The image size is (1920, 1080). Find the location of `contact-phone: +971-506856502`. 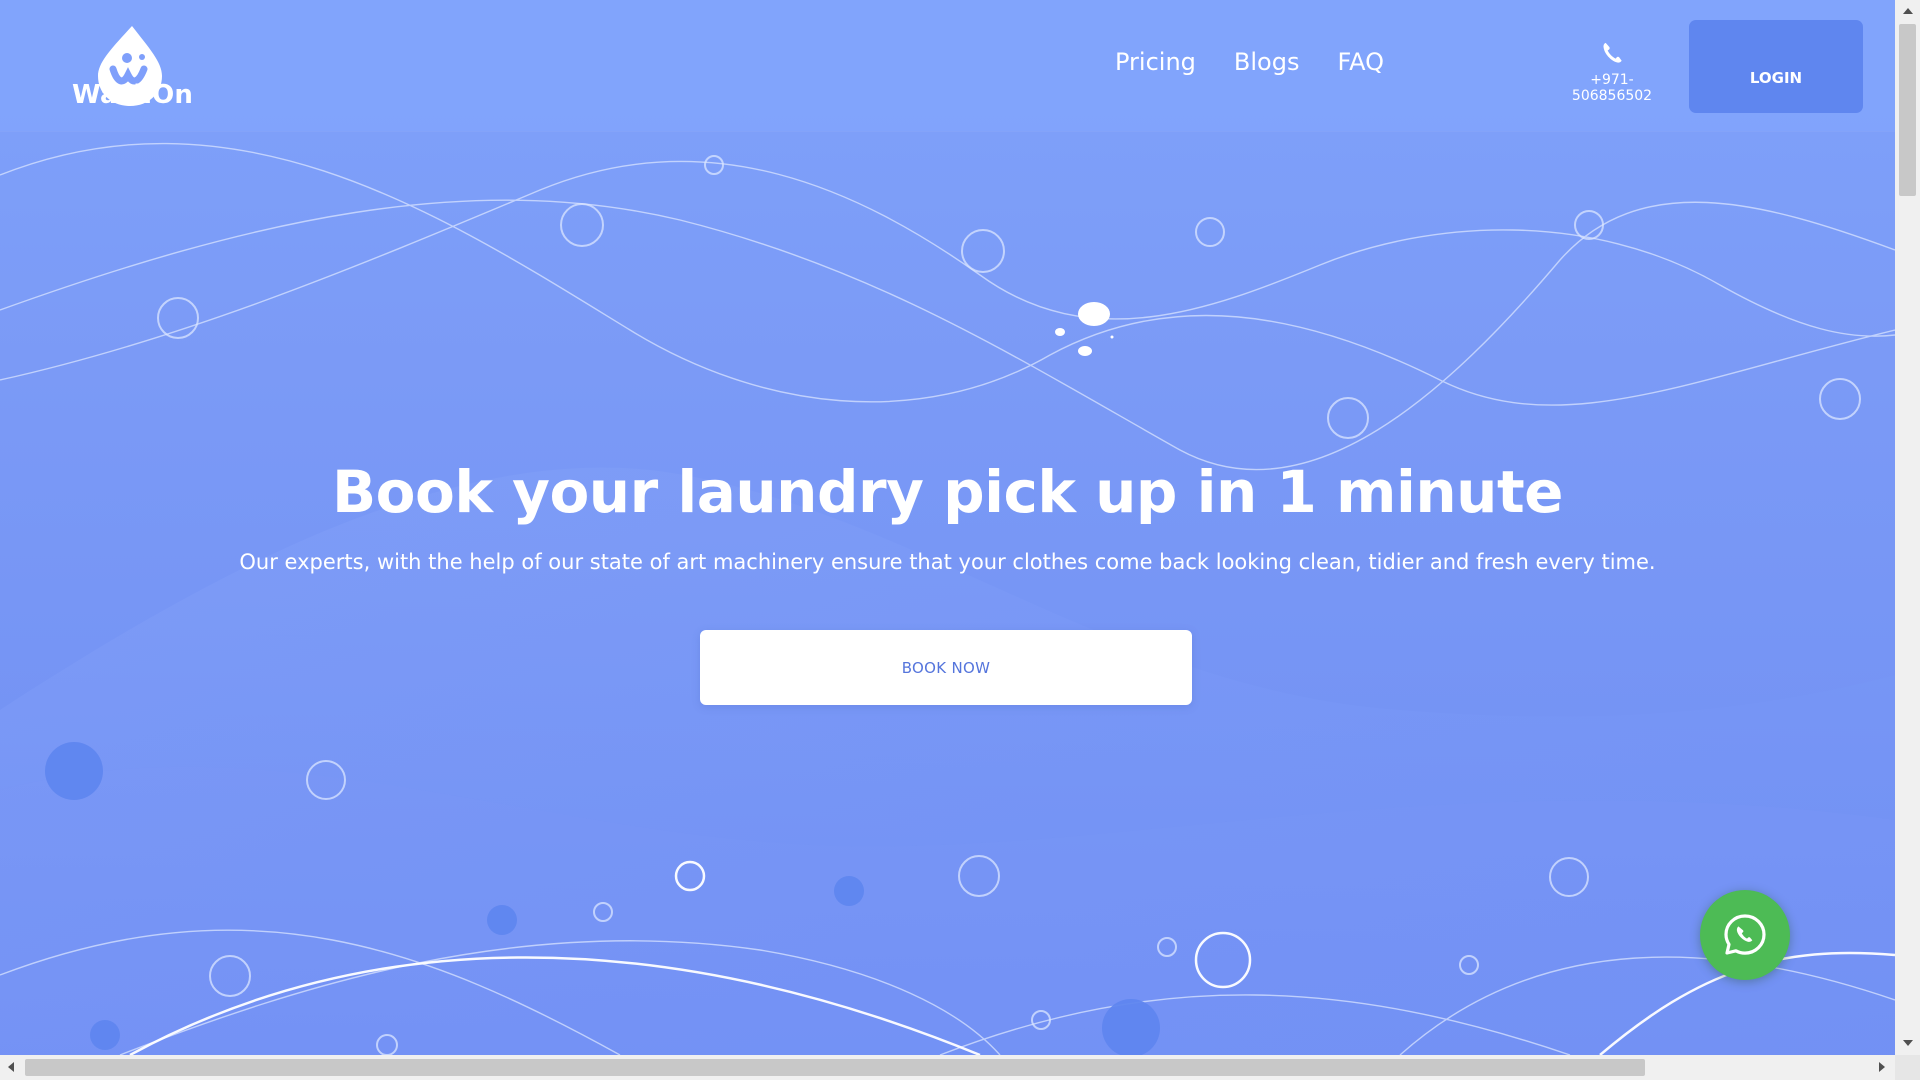

contact-phone: +971-506856502 is located at coordinates (1612, 72).